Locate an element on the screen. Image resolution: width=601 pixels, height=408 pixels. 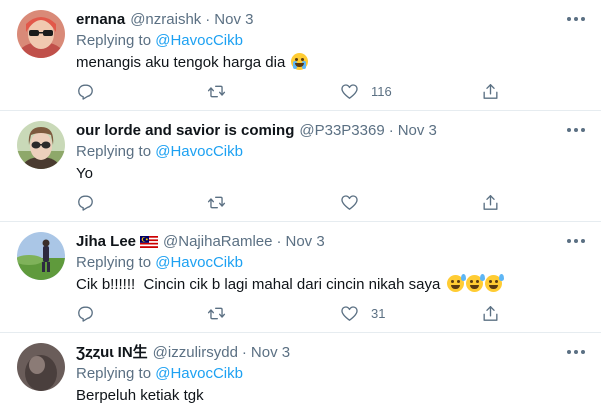
like-button: 31 is located at coordinates (362, 313).